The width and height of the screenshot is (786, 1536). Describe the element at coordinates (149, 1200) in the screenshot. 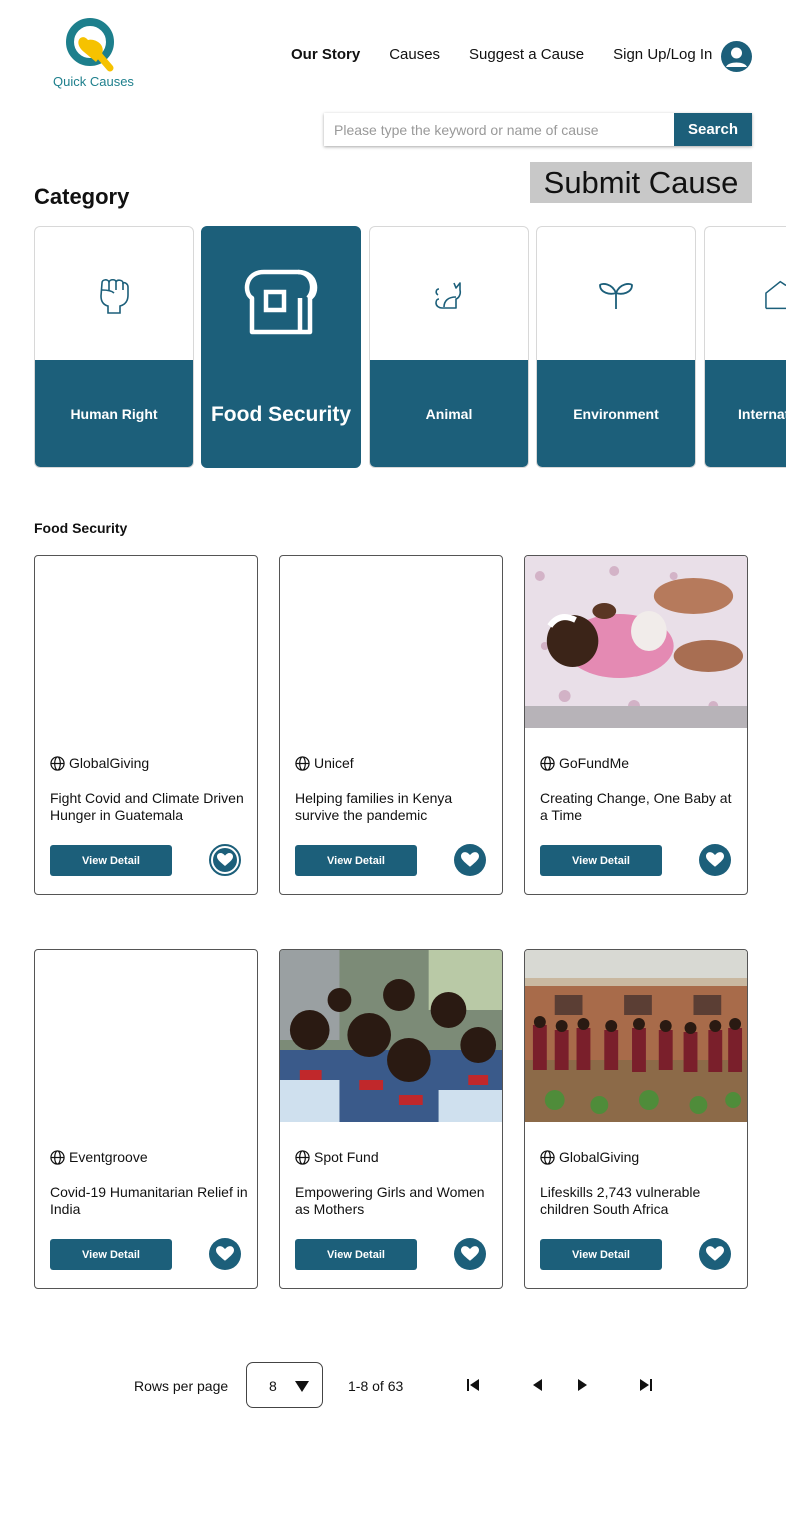

I see `cause-title: Covid-19 Humanitarian Relief in India` at that location.